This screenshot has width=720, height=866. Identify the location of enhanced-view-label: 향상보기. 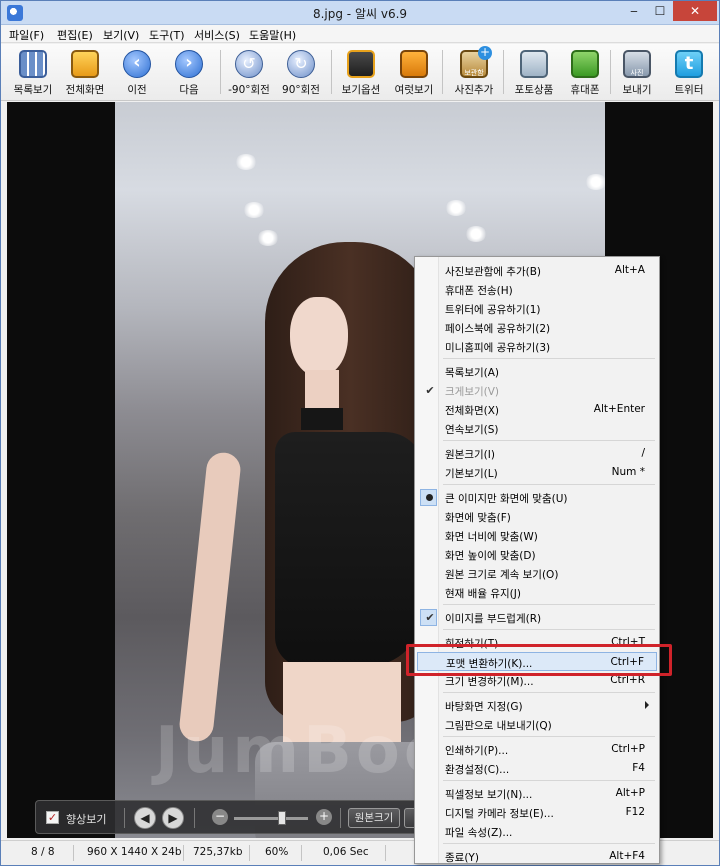
(86, 819).